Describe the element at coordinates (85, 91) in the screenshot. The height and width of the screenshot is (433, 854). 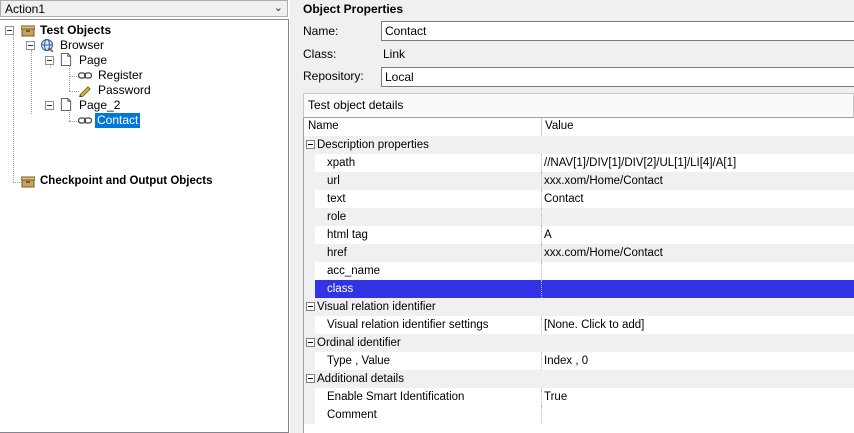
I see `edit-pencil-icon` at that location.